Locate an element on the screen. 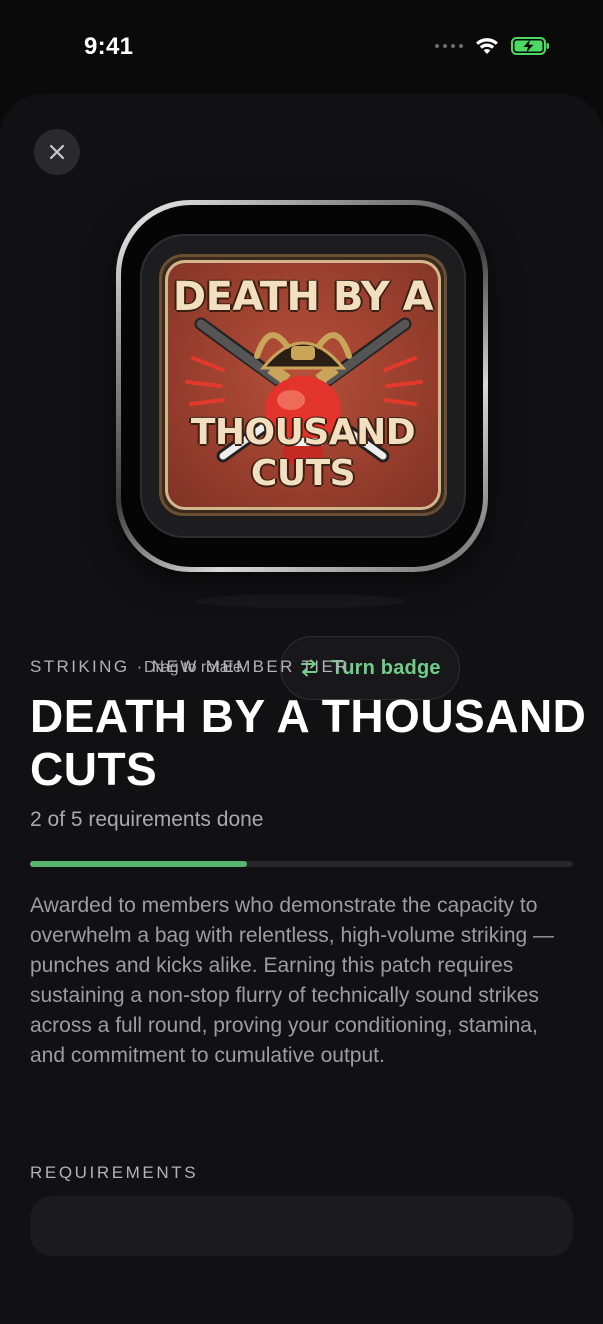 The width and height of the screenshot is (603, 1324). badge-category: STRIKING · NEW MEMBER TIER is located at coordinates (190, 666).